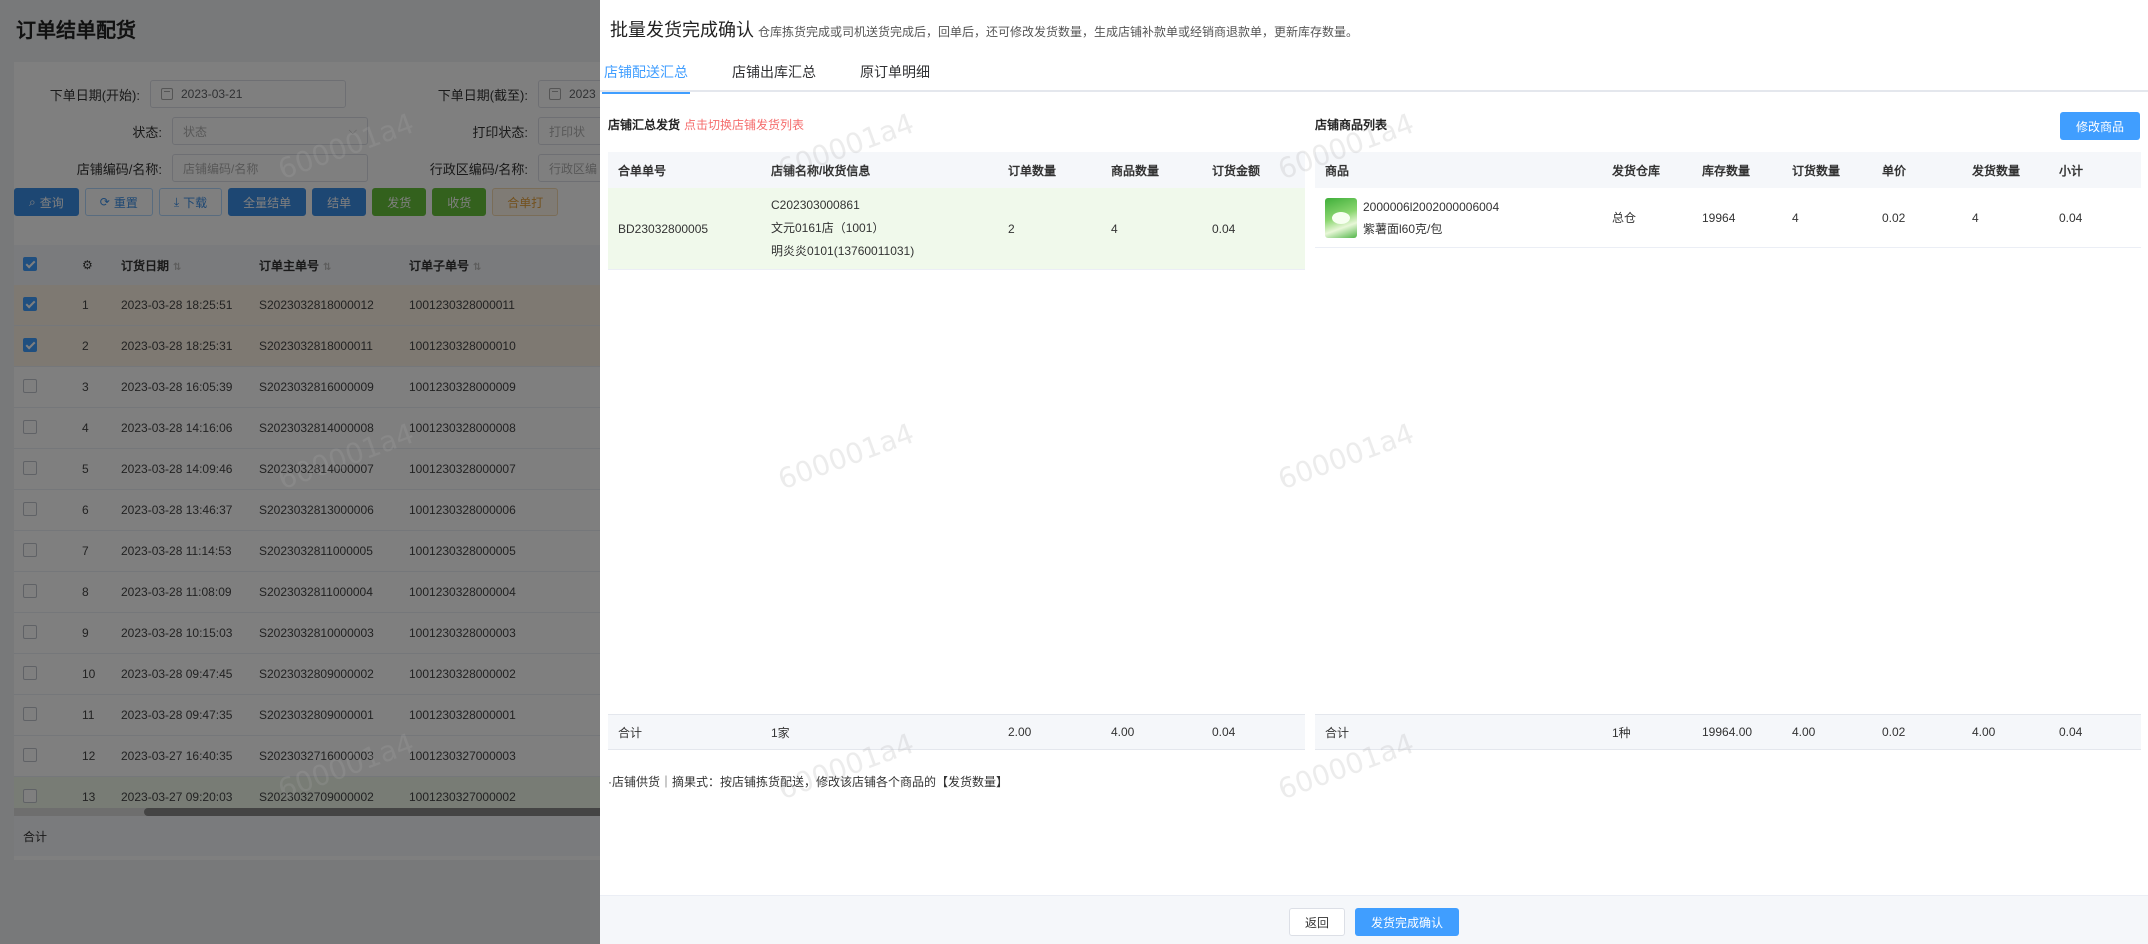  I want to click on product-name: 紫薯面l60克/包, so click(1403, 228).